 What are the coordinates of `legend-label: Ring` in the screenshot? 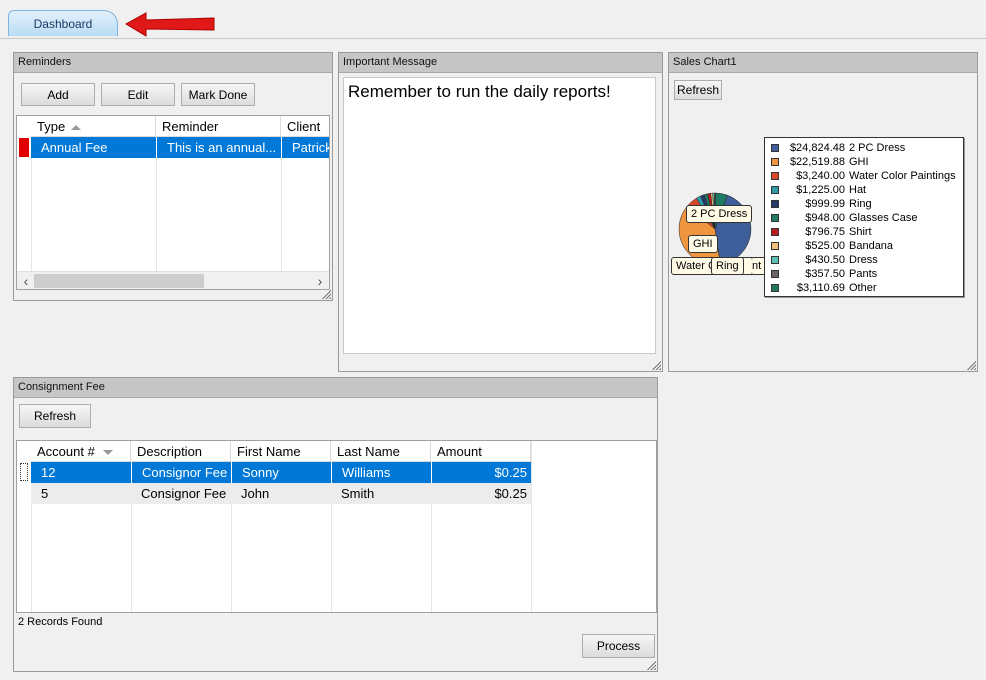 It's located at (860, 204).